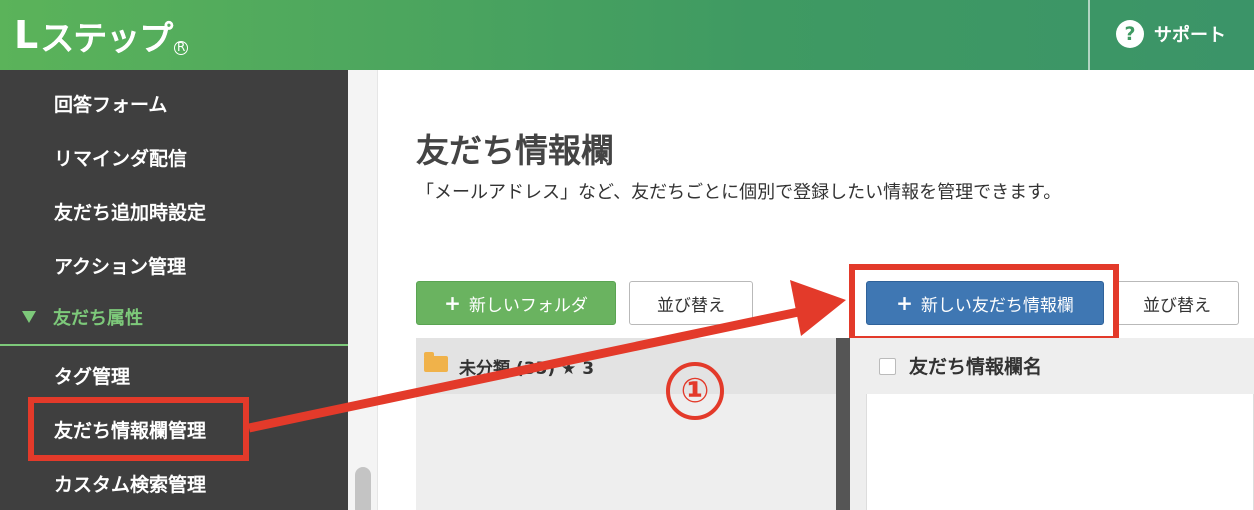 The width and height of the screenshot is (1254, 510). What do you see at coordinates (858, 452) in the screenshot?
I see `table-gutter` at bounding box center [858, 452].